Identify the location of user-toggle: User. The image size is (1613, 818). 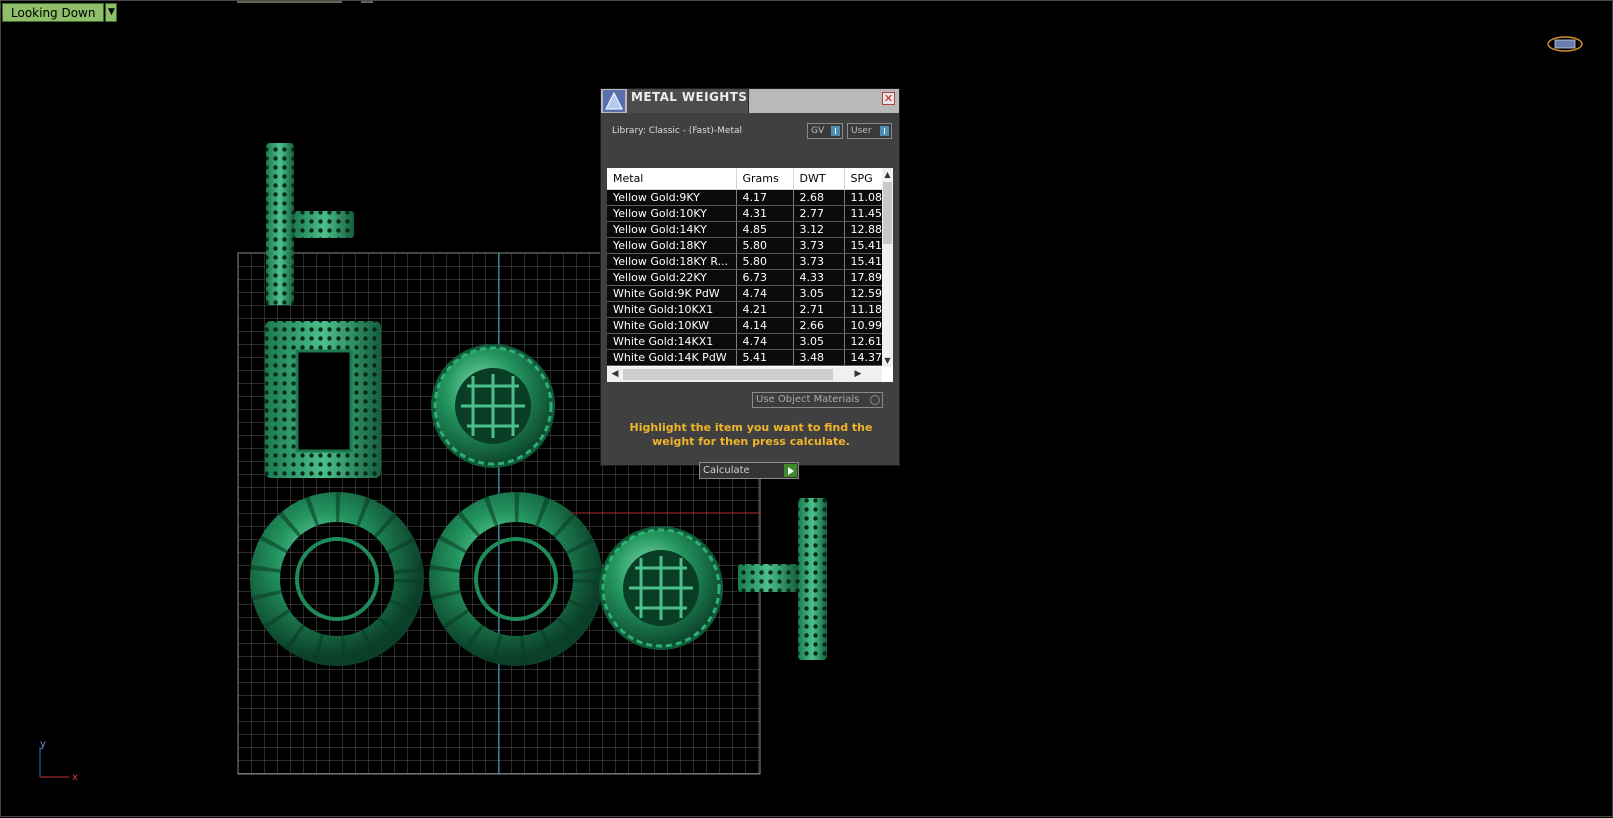
(869, 131).